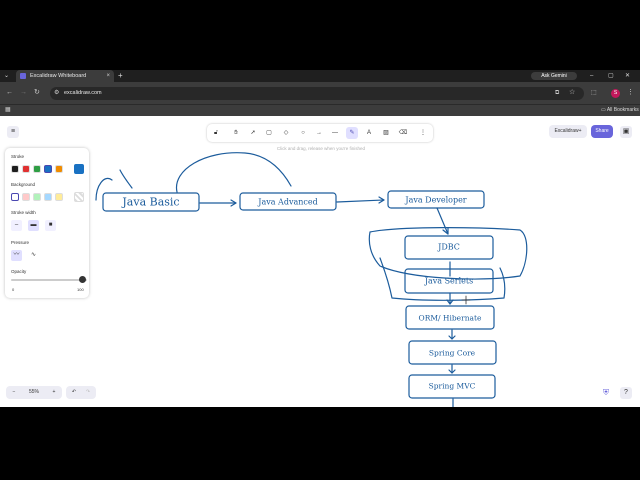  Describe the element at coordinates (216, 133) in the screenshot. I see `lock-tool-icon: 🔓︎` at that location.